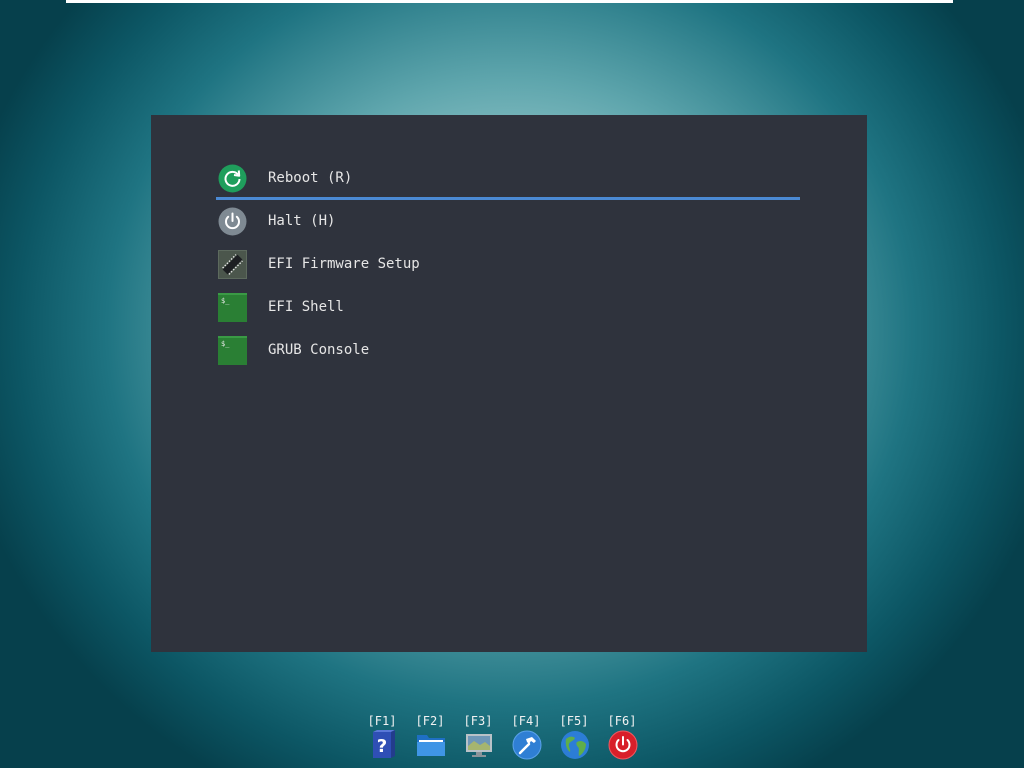 This screenshot has height=768, width=1024. Describe the element at coordinates (478, 721) in the screenshot. I see `hotkey-label: [F3]` at that location.